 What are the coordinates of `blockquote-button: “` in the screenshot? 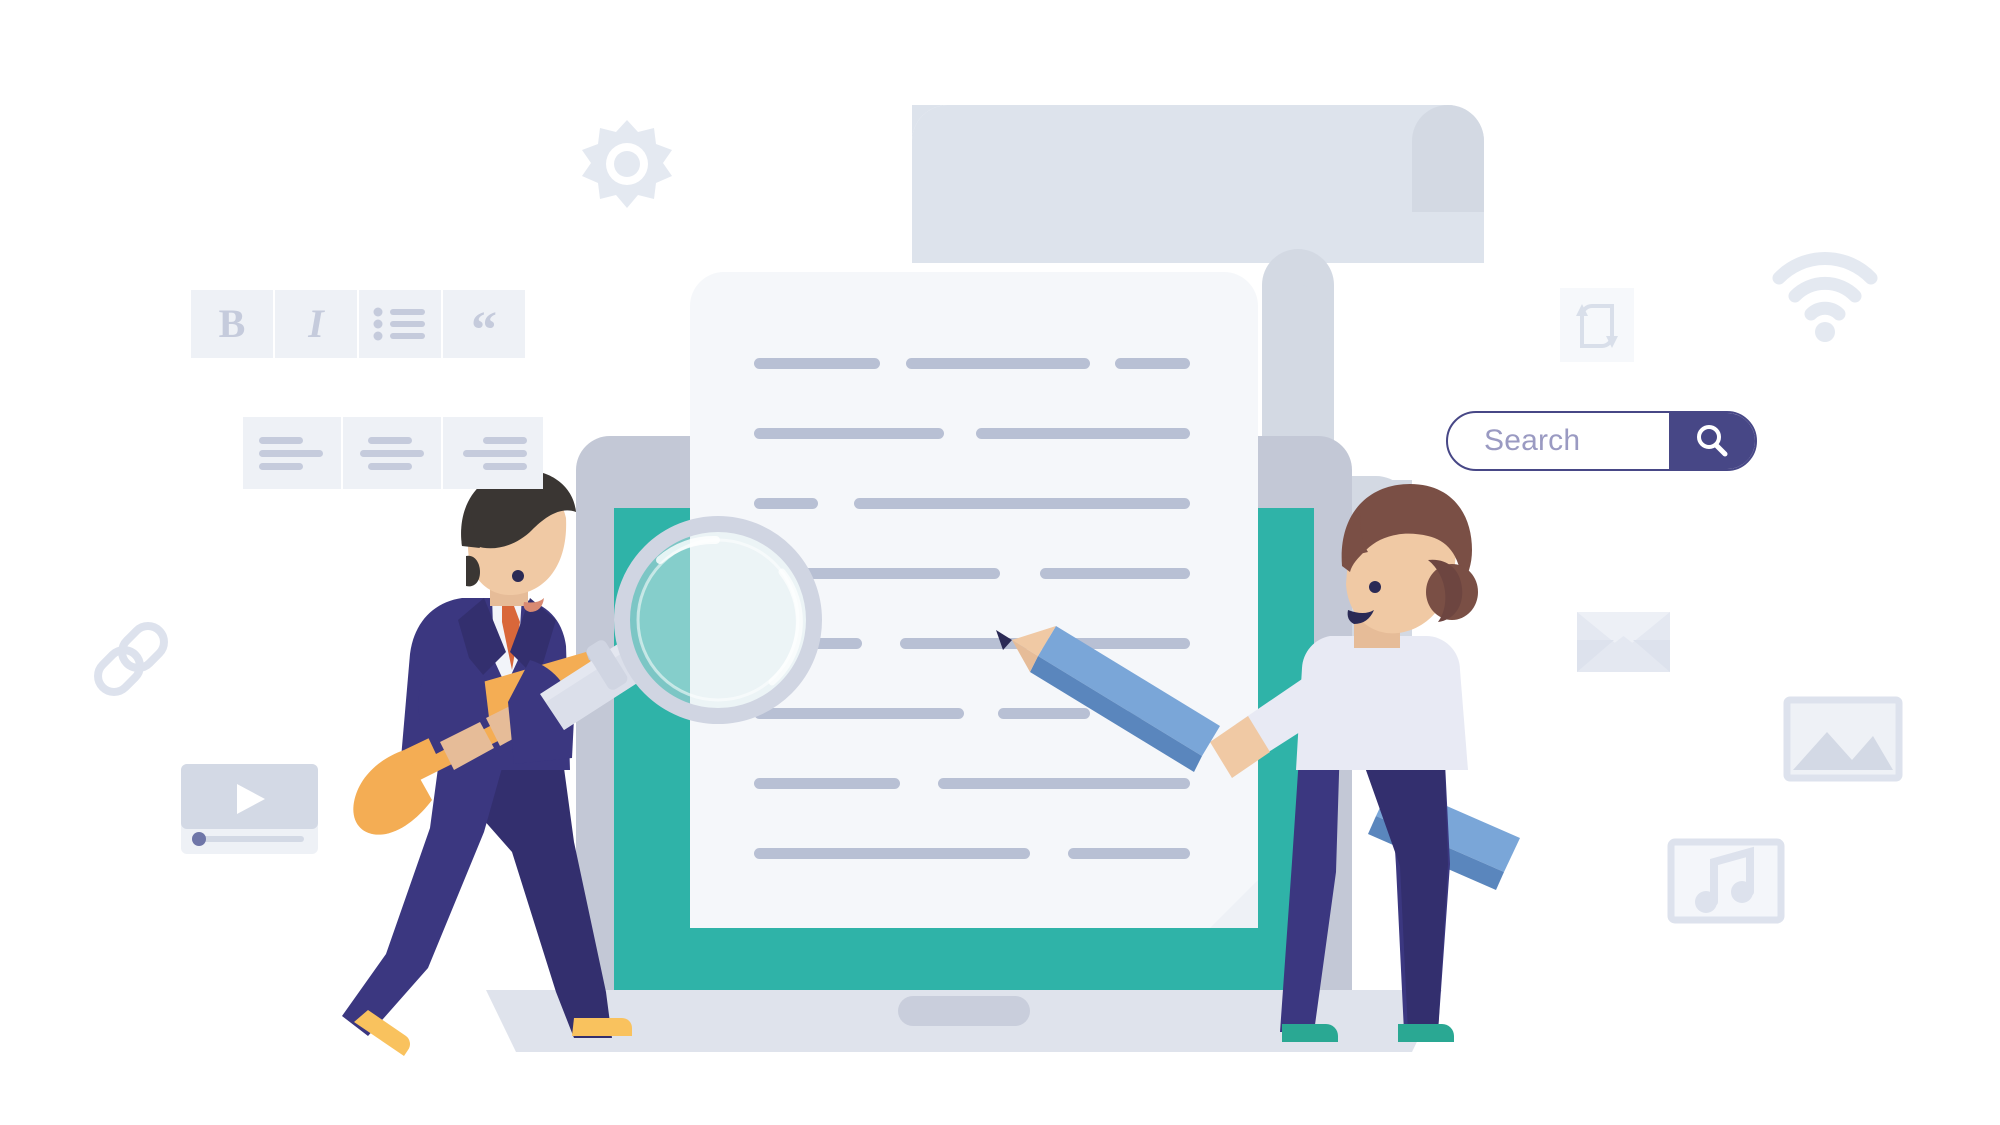 It's located at (484, 324).